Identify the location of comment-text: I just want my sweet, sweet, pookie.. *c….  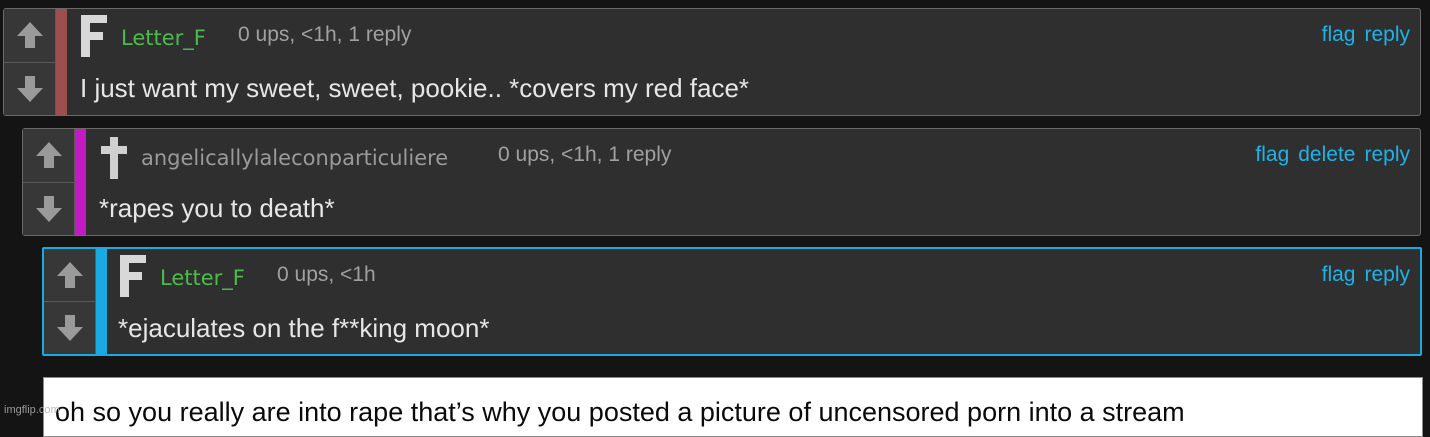
(415, 88).